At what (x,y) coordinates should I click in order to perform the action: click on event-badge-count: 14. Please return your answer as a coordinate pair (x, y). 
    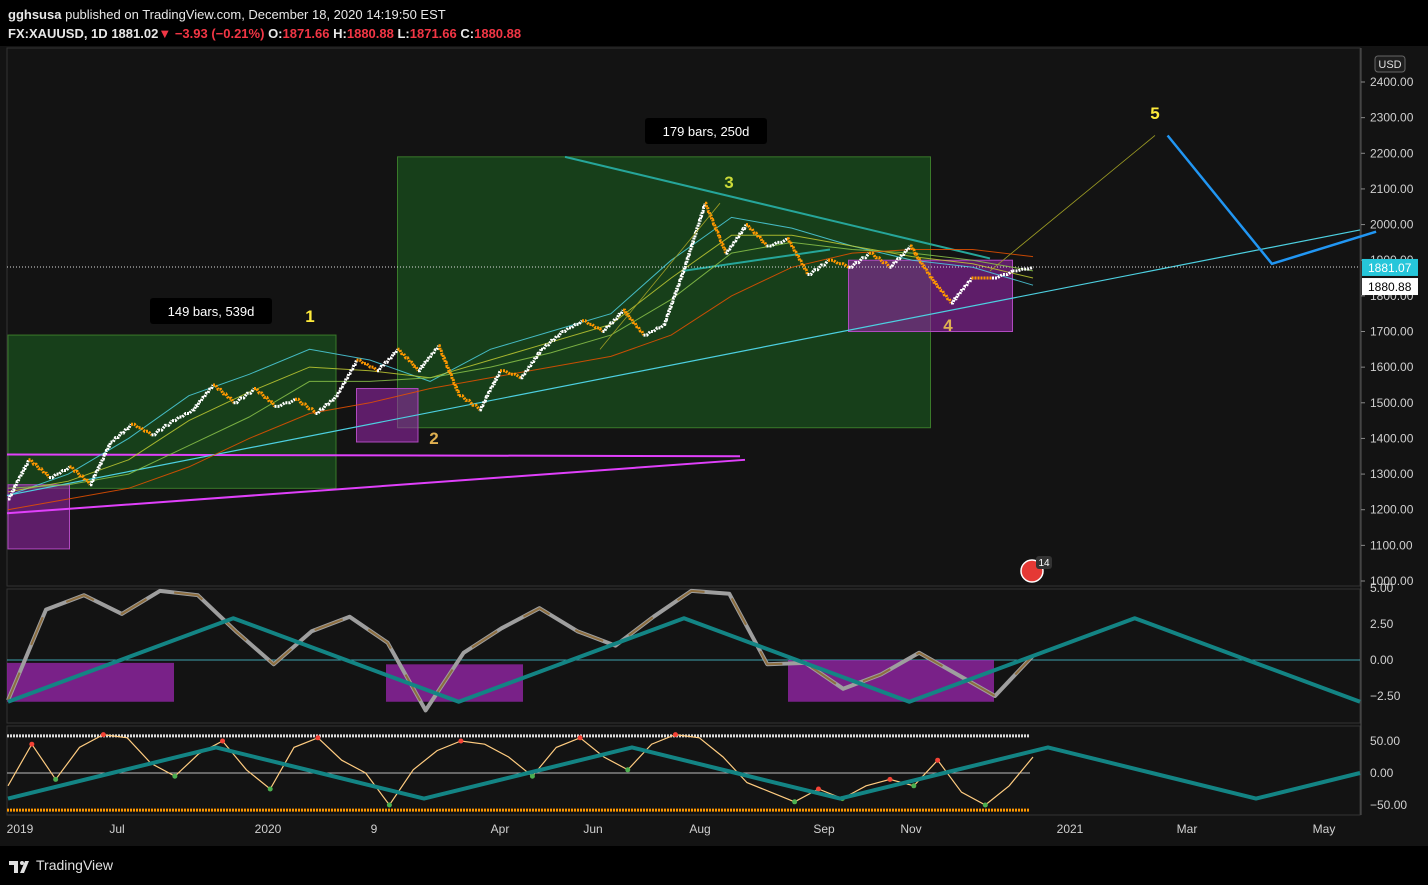
    Looking at the image, I should click on (1044, 563).